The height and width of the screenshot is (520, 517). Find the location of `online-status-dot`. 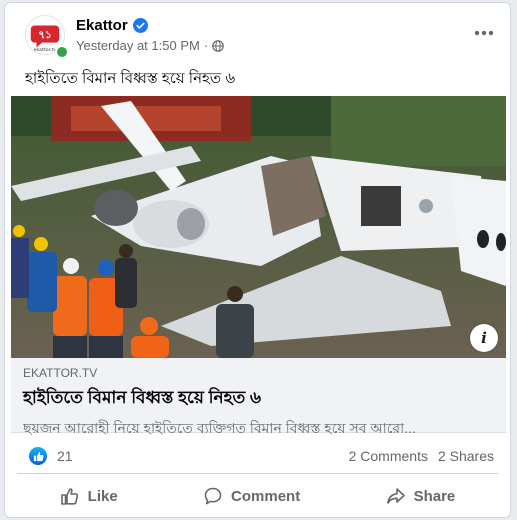

online-status-dot is located at coordinates (62, 52).